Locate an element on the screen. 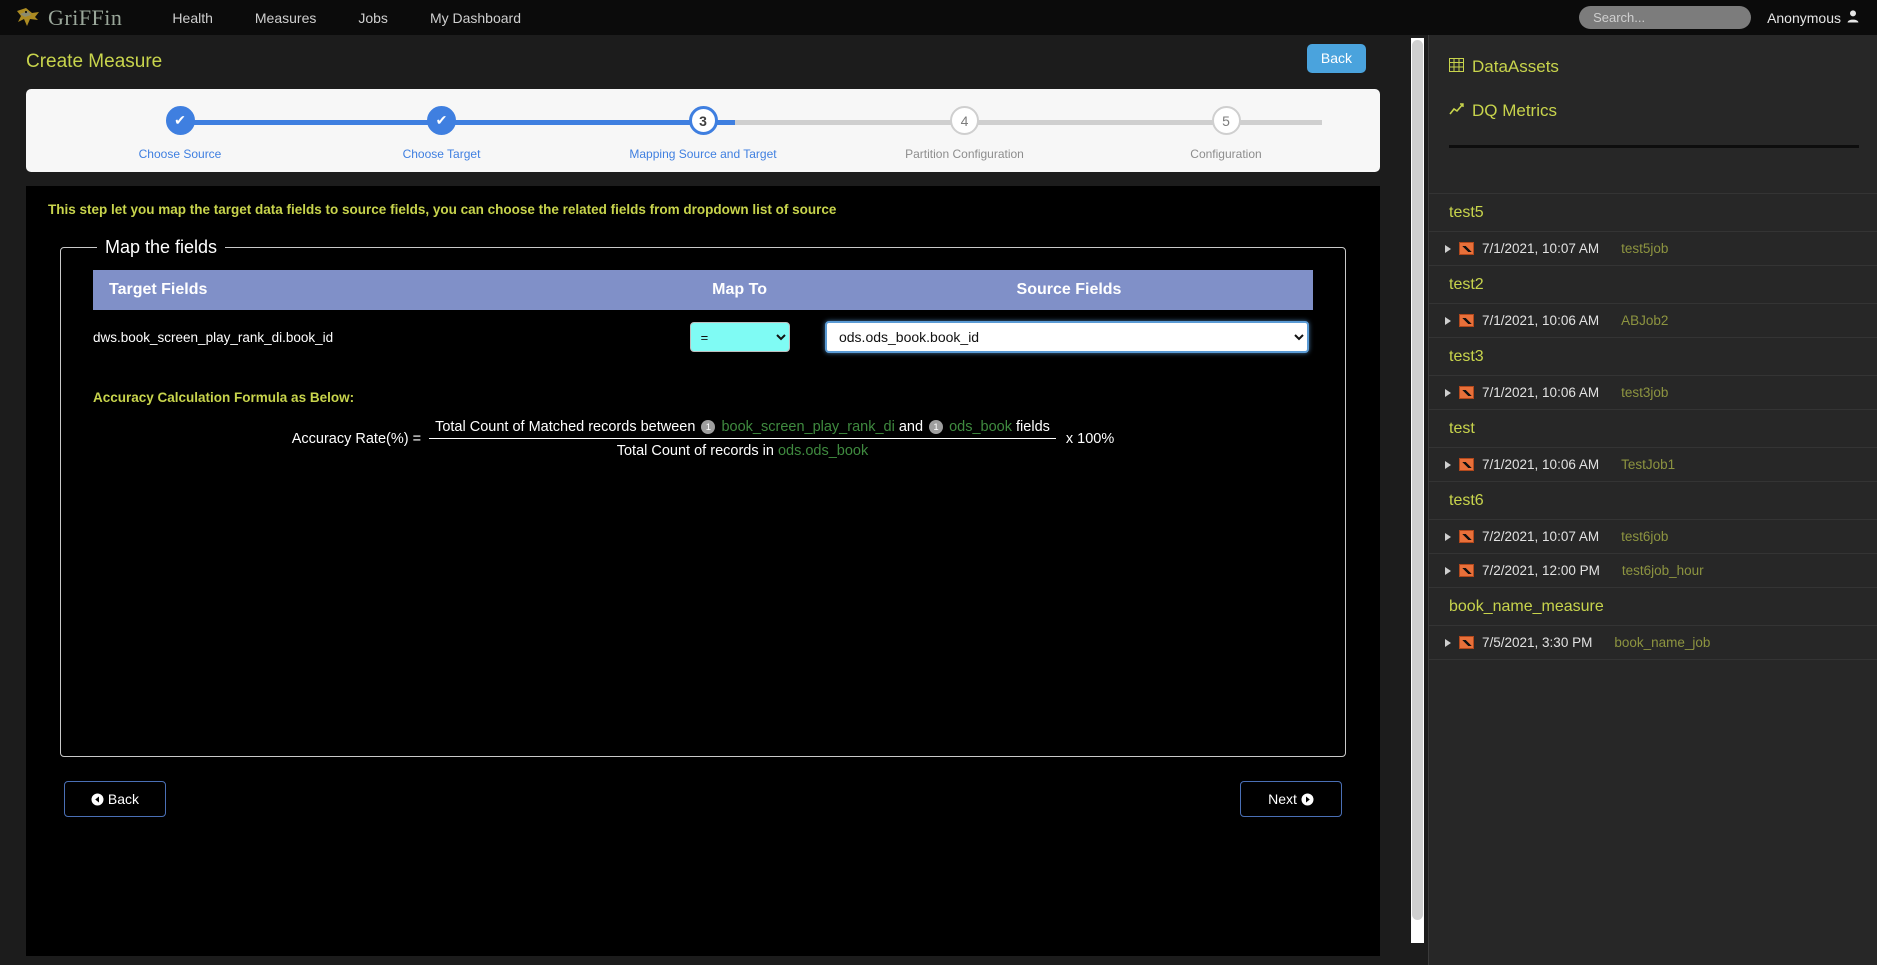 This screenshot has height=965, width=1877. measure-group: test2 7/1/2021, 10:06 AM ABJob2 is located at coordinates (1653, 302).